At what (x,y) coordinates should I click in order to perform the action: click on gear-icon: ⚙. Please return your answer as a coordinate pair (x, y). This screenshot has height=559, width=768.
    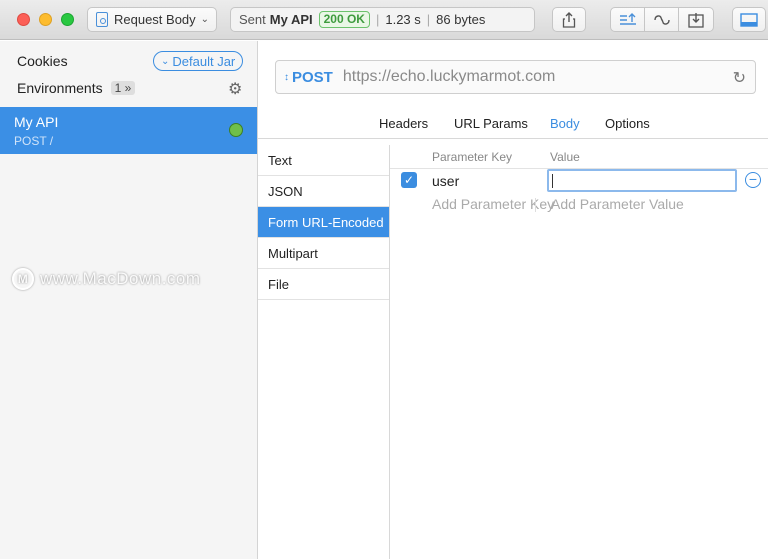
    Looking at the image, I should click on (235, 89).